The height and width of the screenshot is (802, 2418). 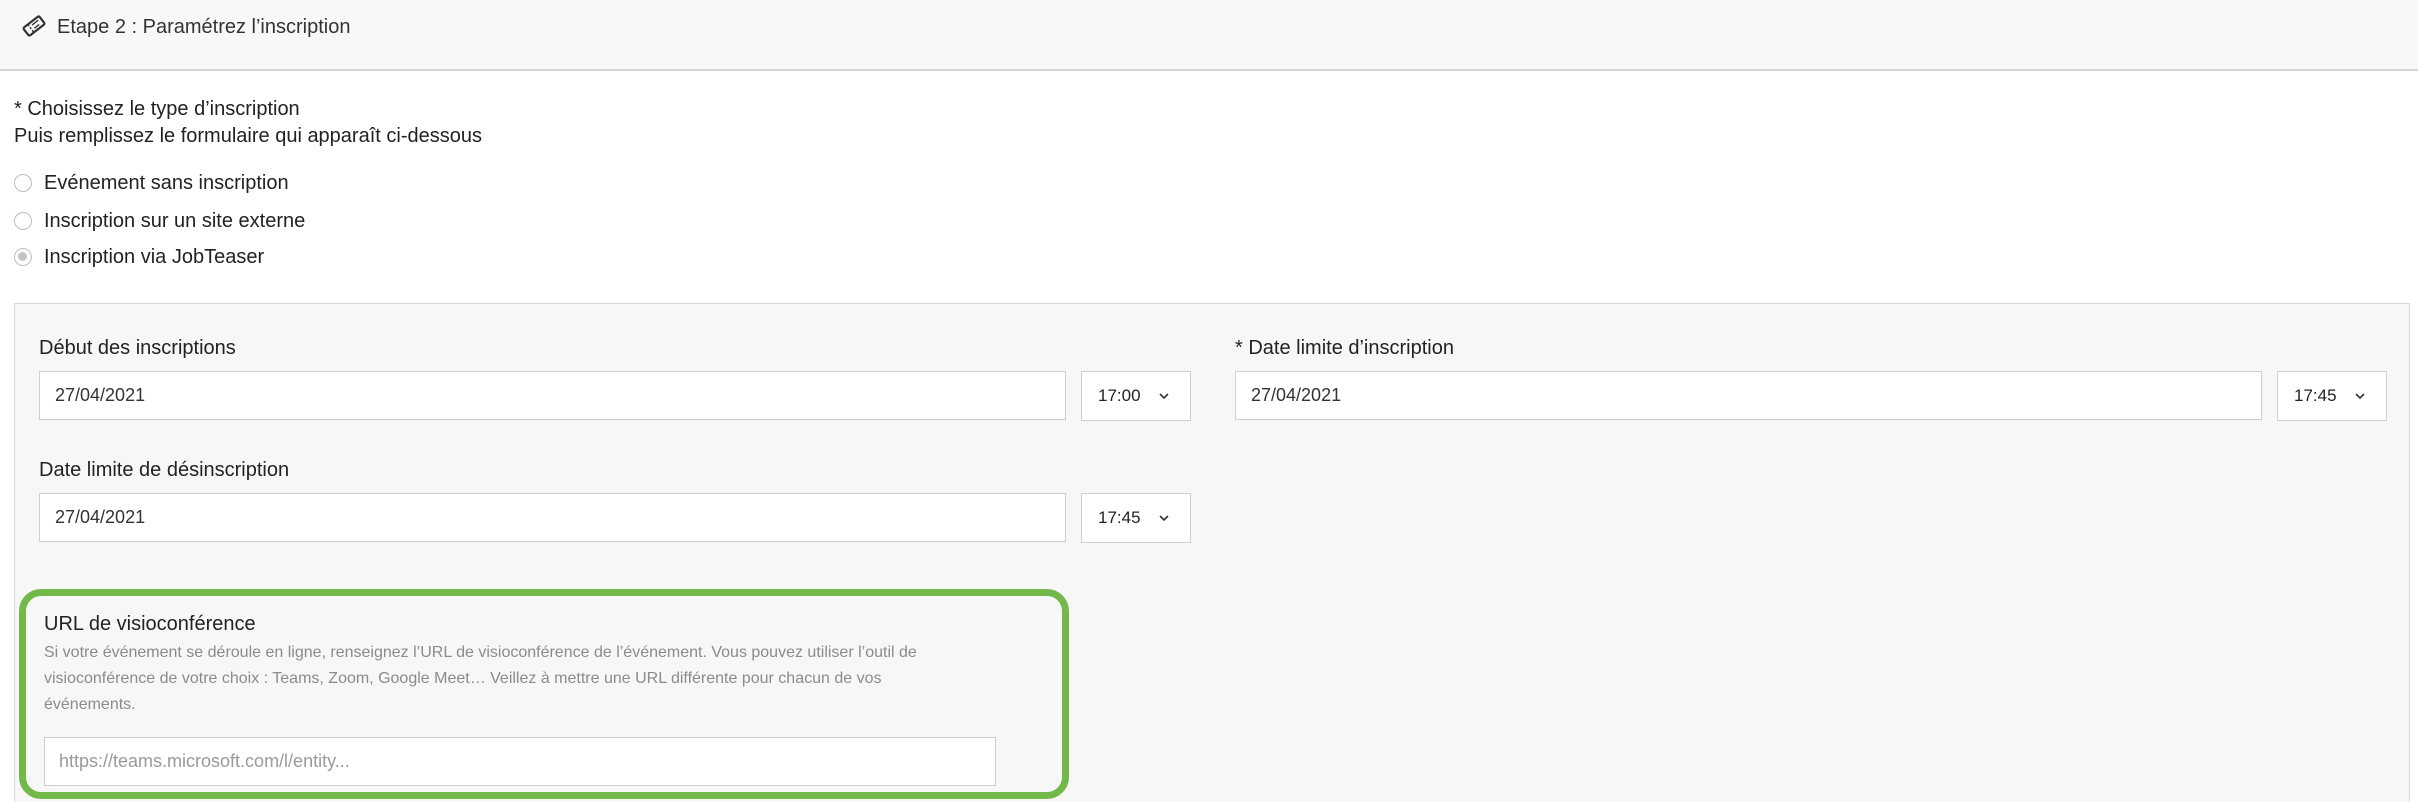 I want to click on radio-option-no-registration: Evénement sans inscription, so click(x=151, y=183).